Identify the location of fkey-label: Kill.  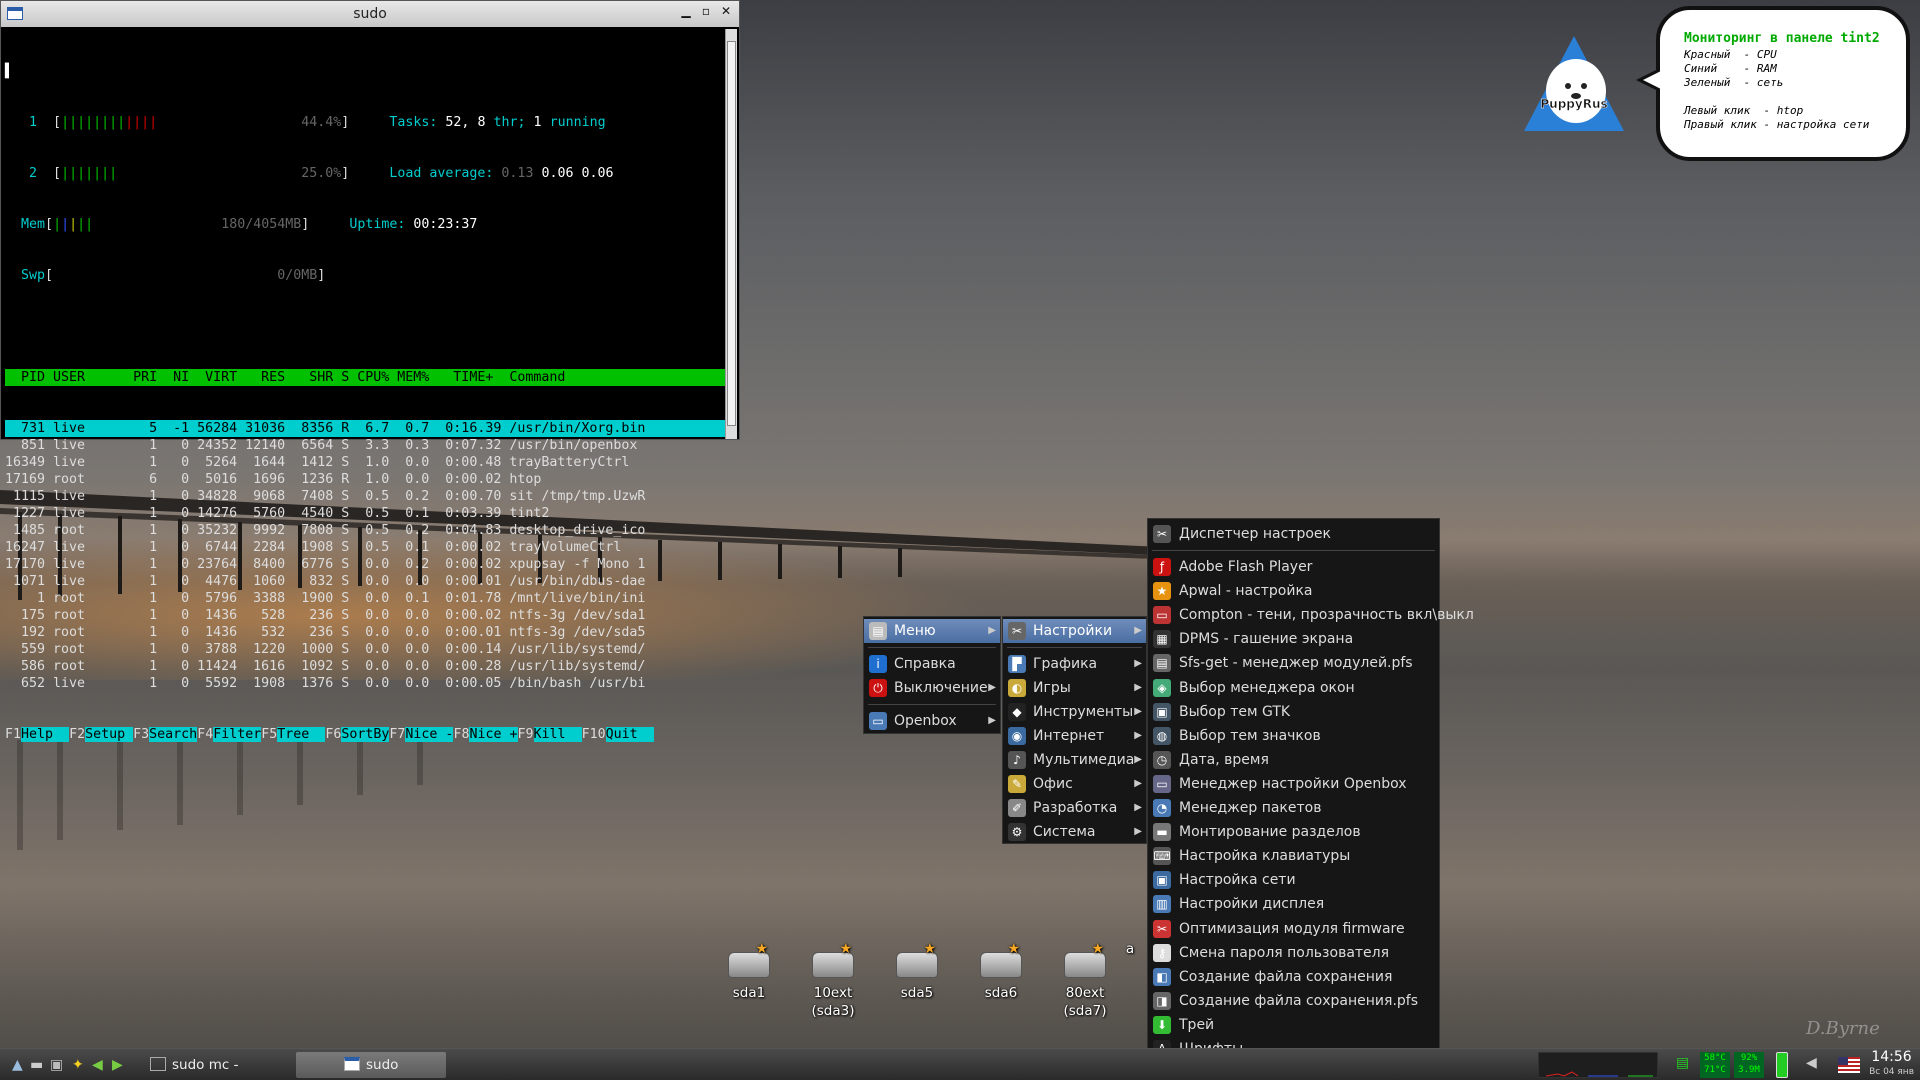
(557, 734).